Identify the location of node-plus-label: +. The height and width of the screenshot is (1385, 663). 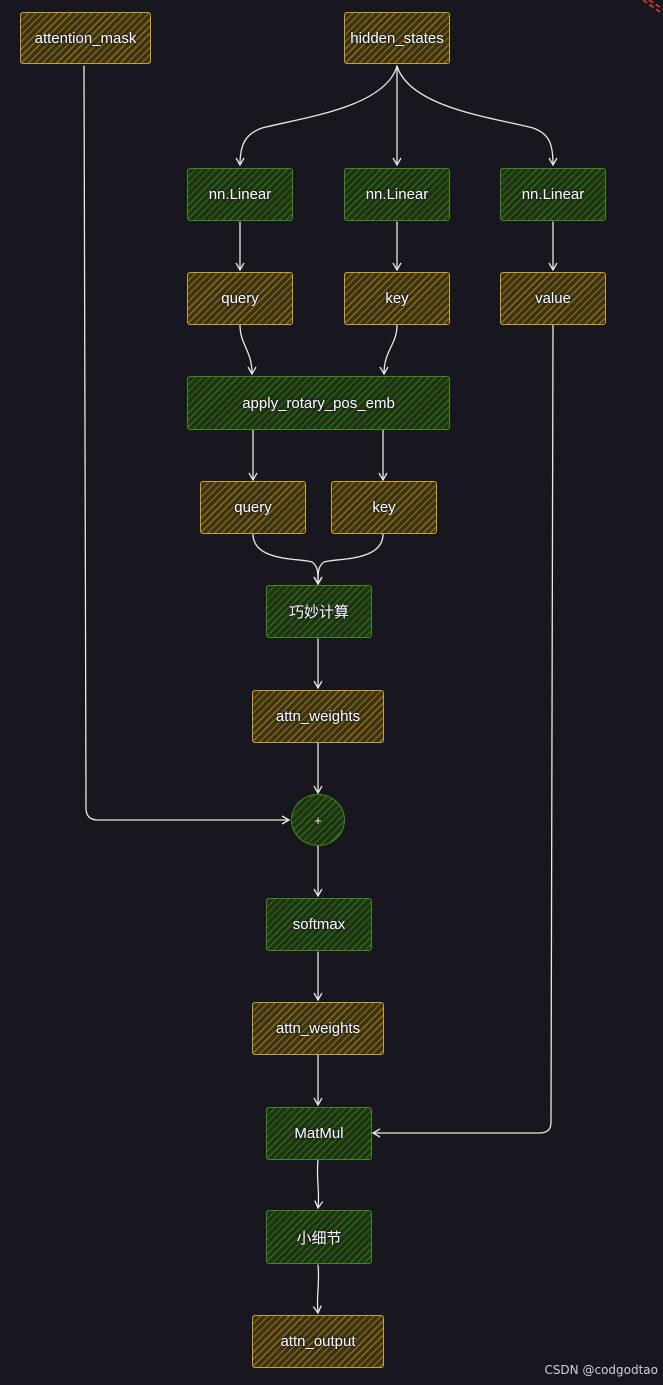
(318, 820).